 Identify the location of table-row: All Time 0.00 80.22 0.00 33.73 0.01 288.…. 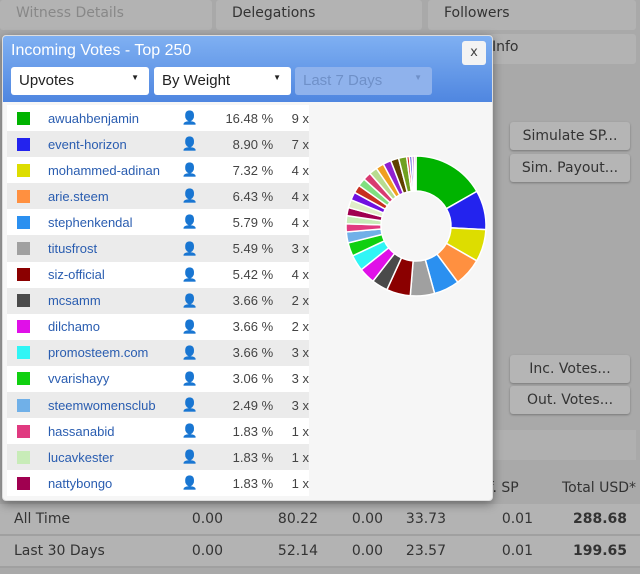
(320, 520).